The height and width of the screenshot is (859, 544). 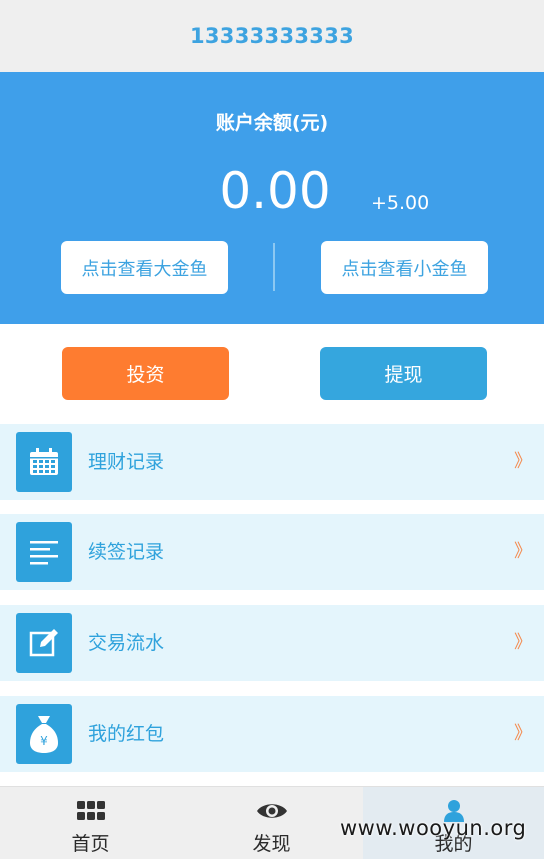 What do you see at coordinates (44, 643) in the screenshot?
I see `edit-icon` at bounding box center [44, 643].